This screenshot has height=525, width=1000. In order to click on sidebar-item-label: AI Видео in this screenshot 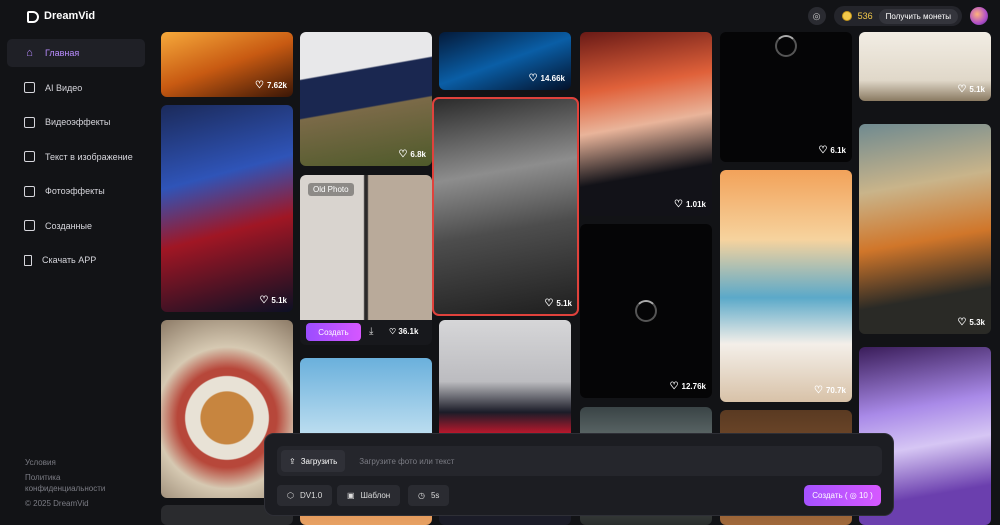, I will do `click(64, 87)`.